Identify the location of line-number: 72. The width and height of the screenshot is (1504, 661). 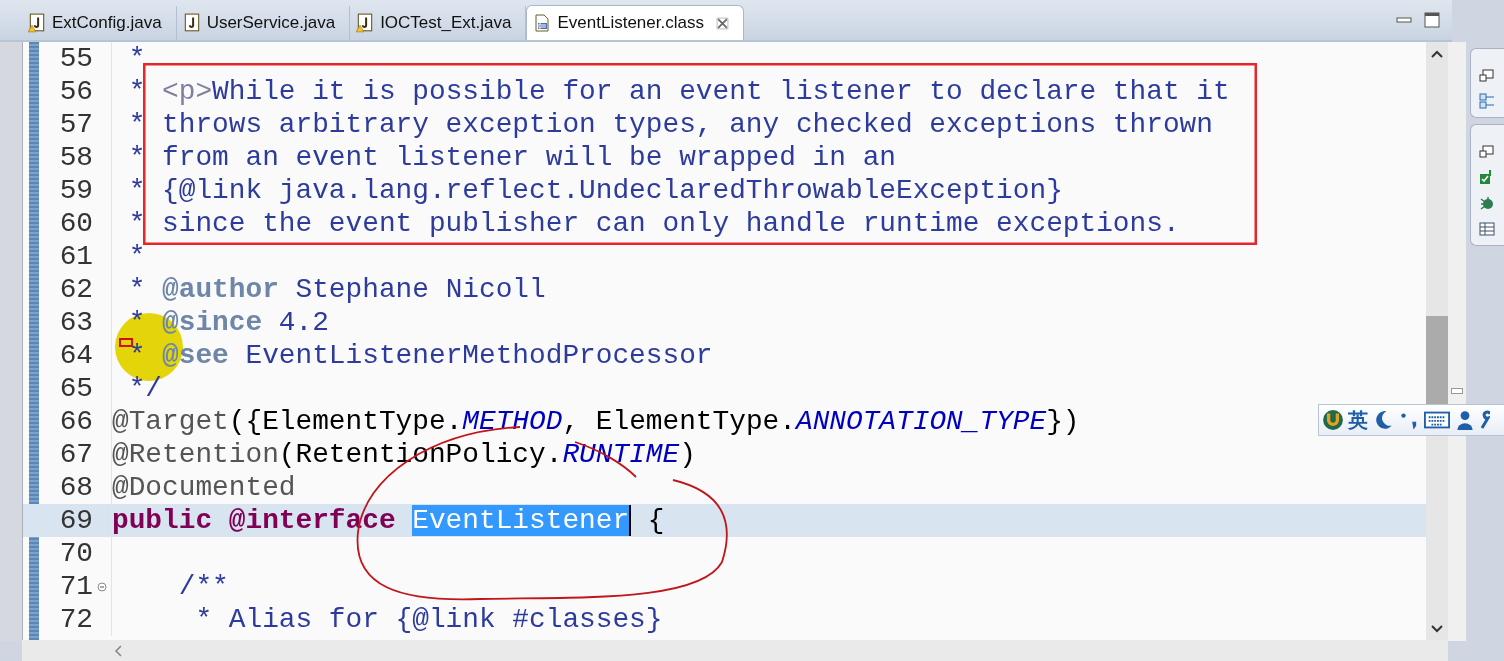
(75, 619).